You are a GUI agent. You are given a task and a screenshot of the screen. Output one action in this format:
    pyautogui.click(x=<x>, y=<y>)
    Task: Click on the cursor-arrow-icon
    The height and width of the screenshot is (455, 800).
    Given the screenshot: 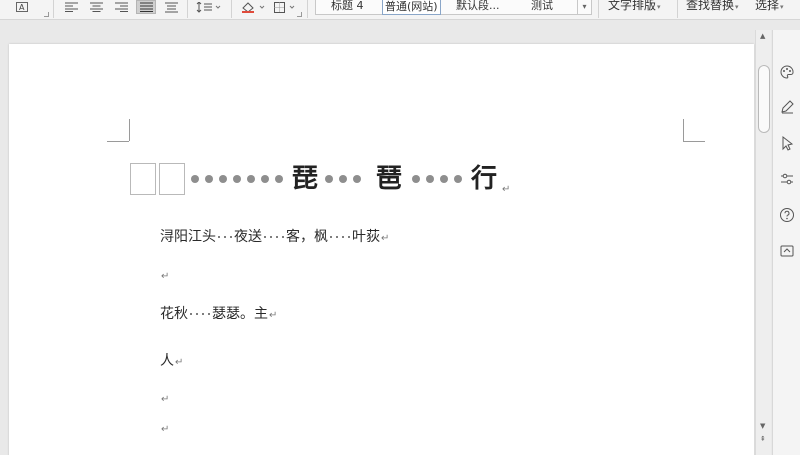 What is the action you would take?
    pyautogui.click(x=788, y=143)
    